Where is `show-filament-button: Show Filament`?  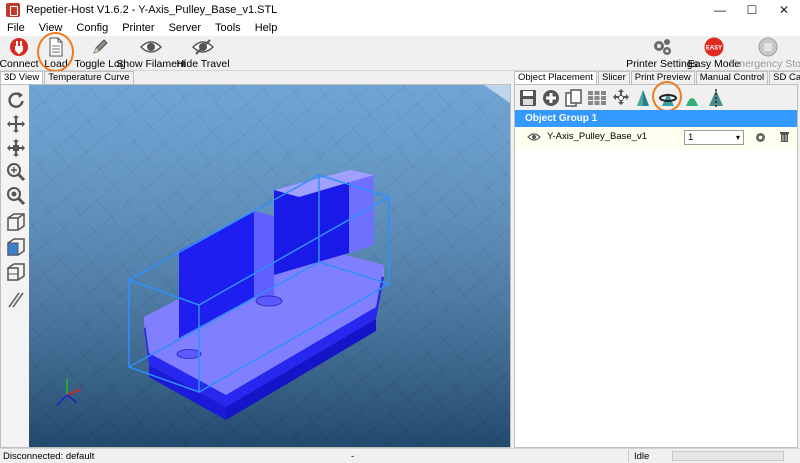 show-filament-button: Show Filament is located at coordinates (151, 53).